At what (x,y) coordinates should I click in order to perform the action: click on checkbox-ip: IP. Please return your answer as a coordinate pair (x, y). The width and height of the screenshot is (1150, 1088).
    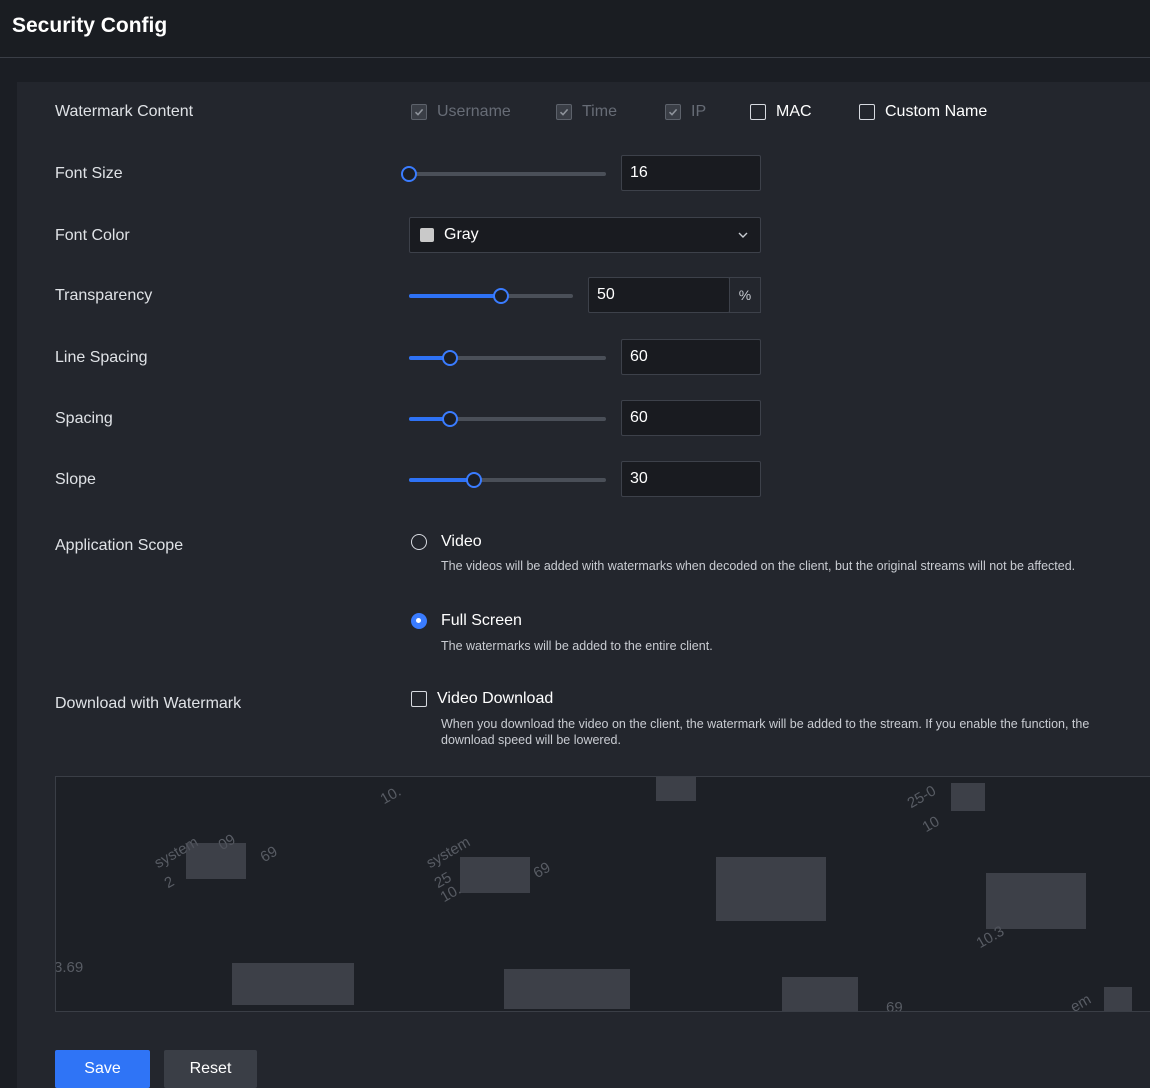
    Looking at the image, I should click on (685, 112).